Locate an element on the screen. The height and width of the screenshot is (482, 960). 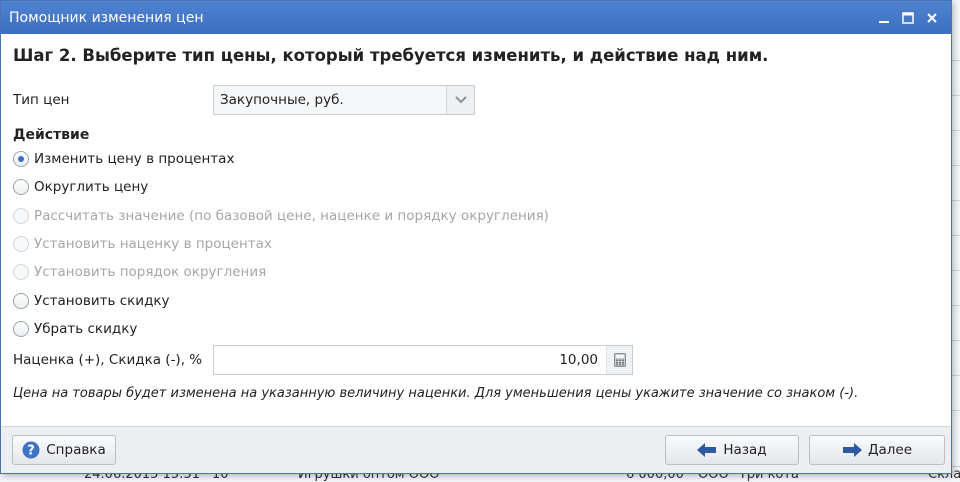
radio-selected-dot is located at coordinates (21, 159).